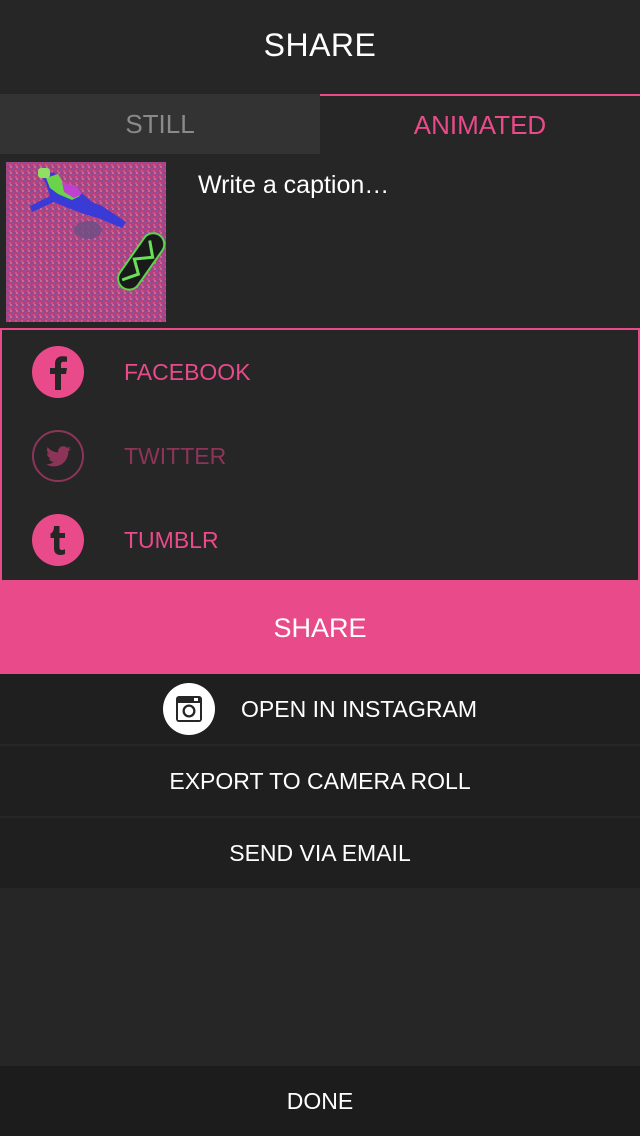 The width and height of the screenshot is (640, 1136). Describe the element at coordinates (320, 1101) in the screenshot. I see `done-button: DONE` at that location.